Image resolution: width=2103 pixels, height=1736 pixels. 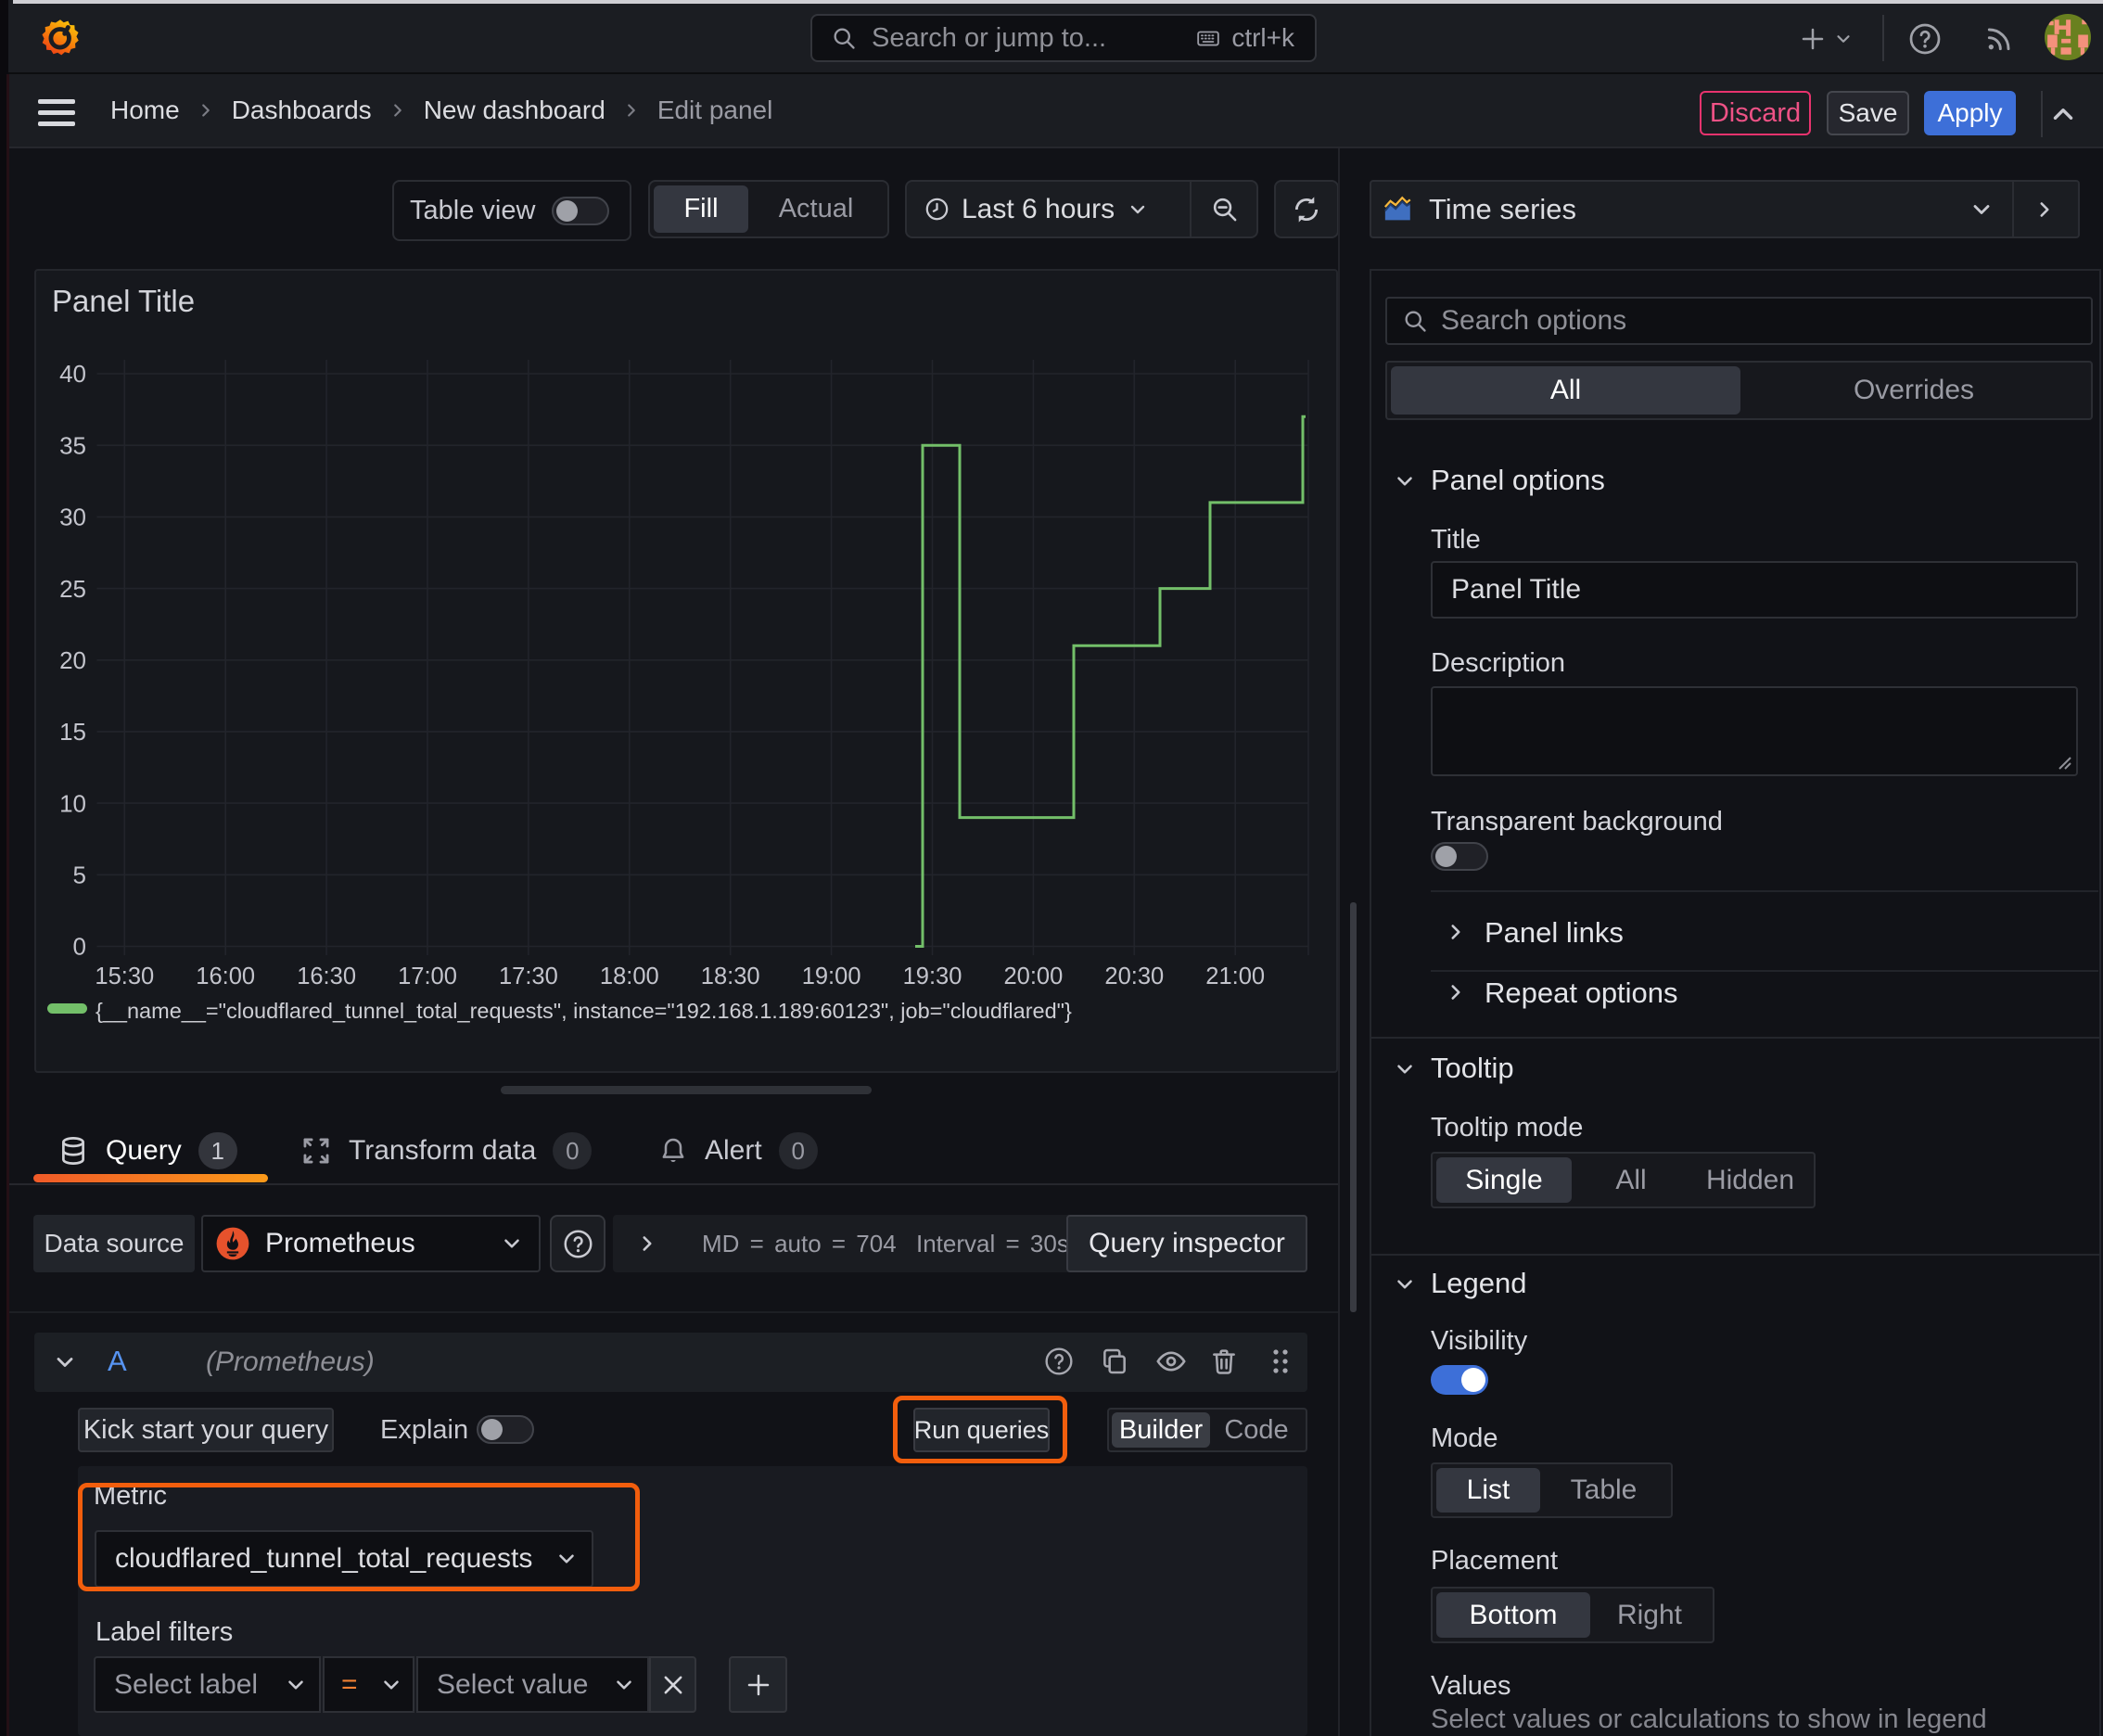 I want to click on svg-text: 0, so click(x=79, y=947).